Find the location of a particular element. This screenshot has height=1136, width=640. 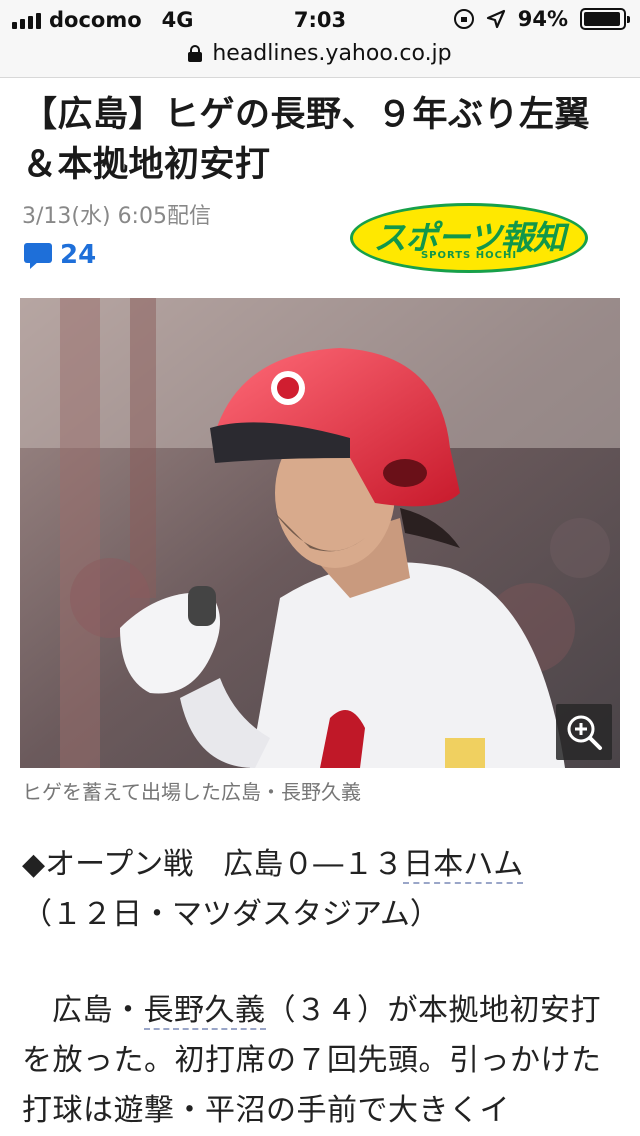

comment-count: 24 is located at coordinates (78, 255).